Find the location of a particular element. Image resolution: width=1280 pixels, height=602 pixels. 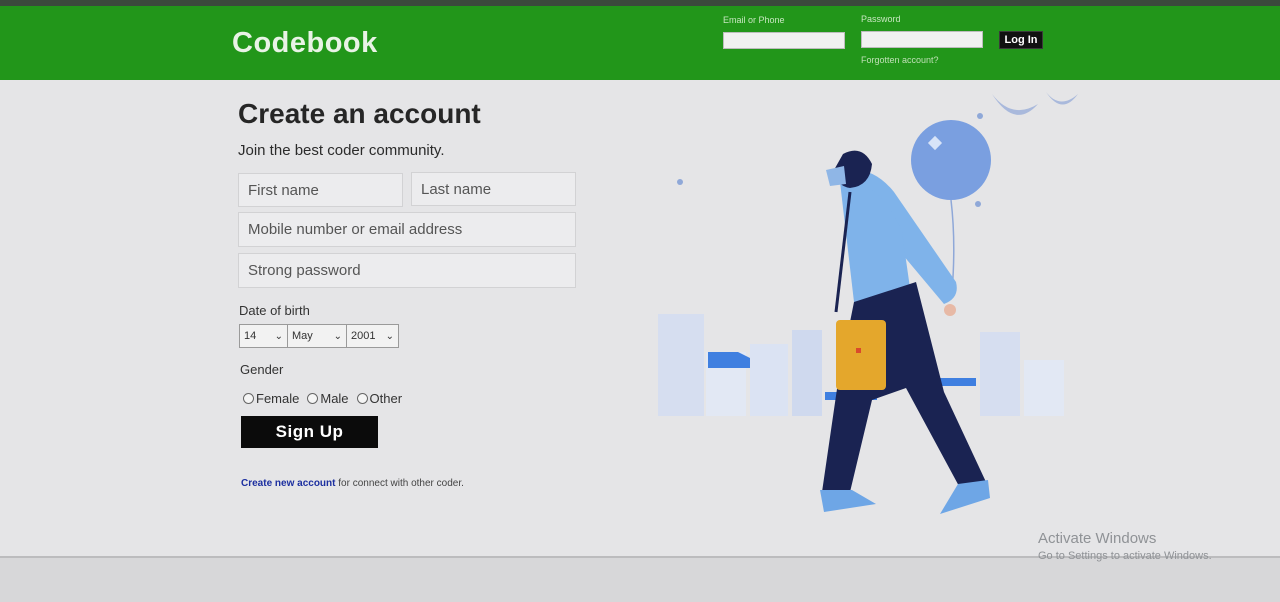

dob-year-value: 2001 is located at coordinates (363, 336).